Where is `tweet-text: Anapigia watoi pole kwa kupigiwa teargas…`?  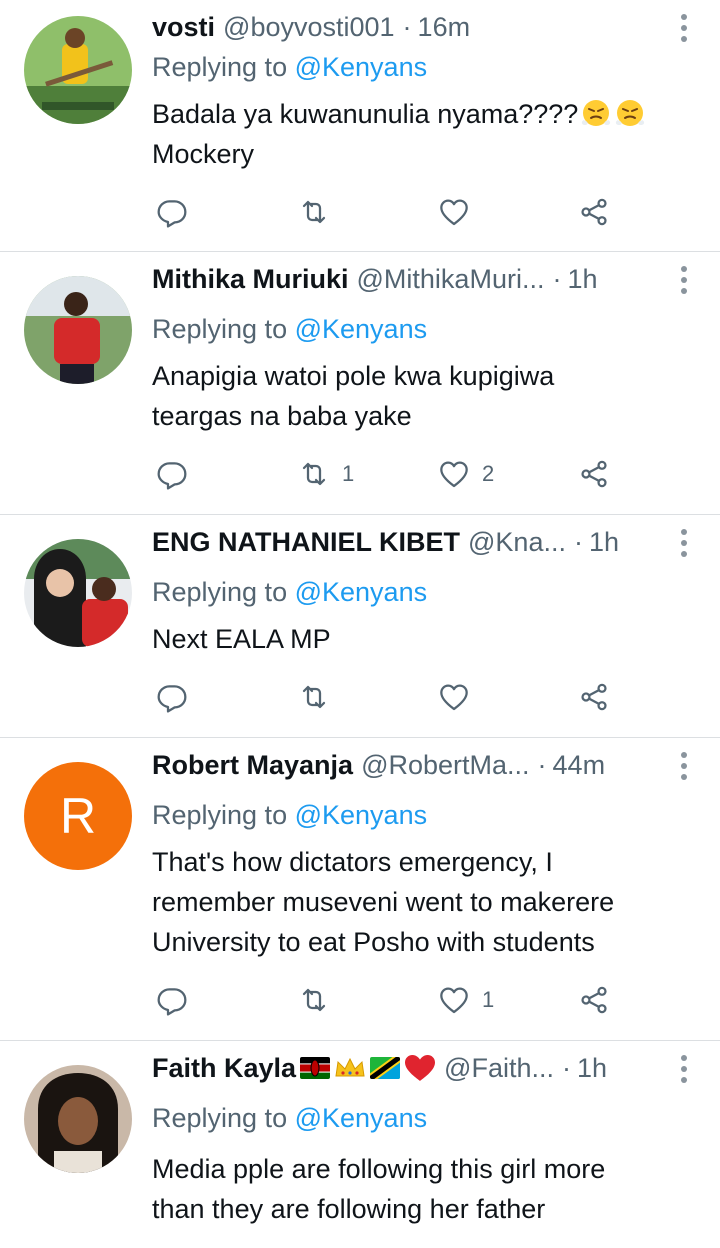 tweet-text: Anapigia watoi pole kwa kupigiwa teargas… is located at coordinates (422, 396).